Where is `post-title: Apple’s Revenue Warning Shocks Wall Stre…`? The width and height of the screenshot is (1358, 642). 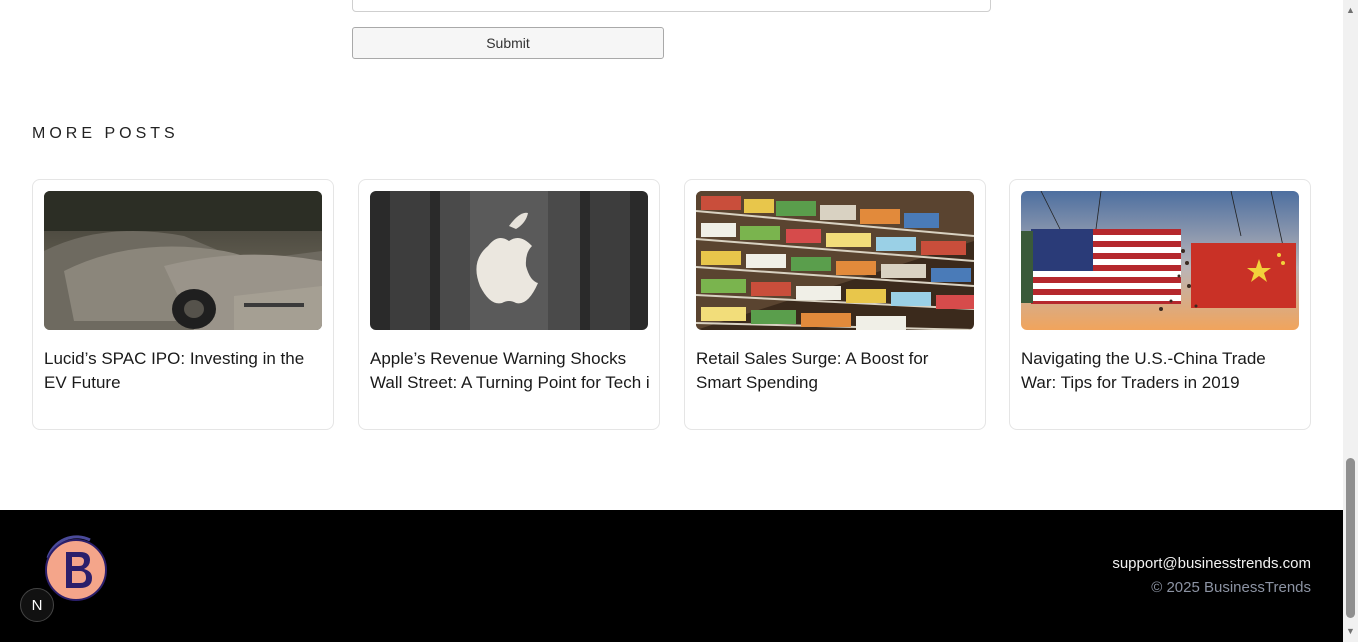 post-title: Apple’s Revenue Warning Shocks Wall Stre… is located at coordinates (510, 371).